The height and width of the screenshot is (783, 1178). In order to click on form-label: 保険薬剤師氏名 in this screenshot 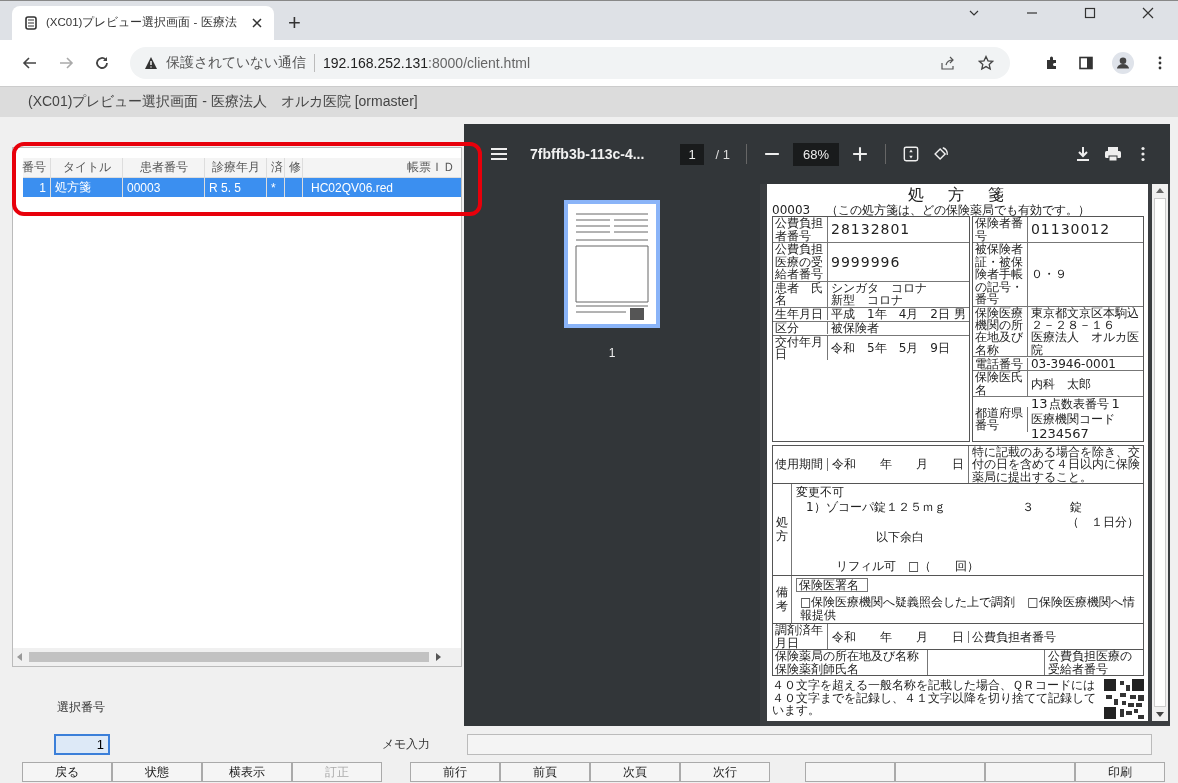, I will do `click(817, 669)`.